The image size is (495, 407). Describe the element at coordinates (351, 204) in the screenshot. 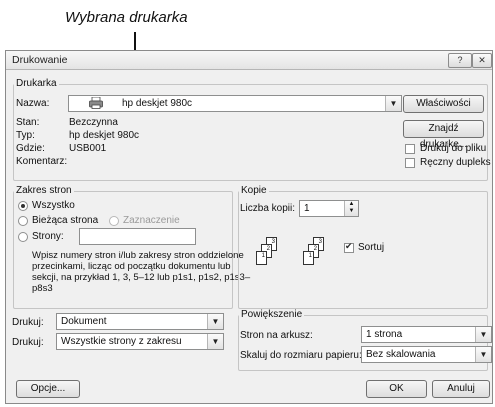

I see `spin-up-icon: ▲` at that location.